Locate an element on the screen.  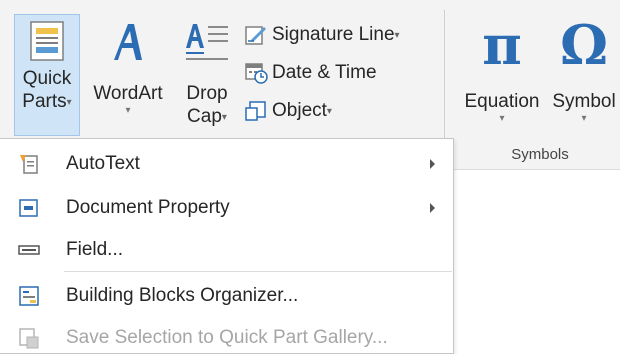
autotext-icon is located at coordinates (29, 164).